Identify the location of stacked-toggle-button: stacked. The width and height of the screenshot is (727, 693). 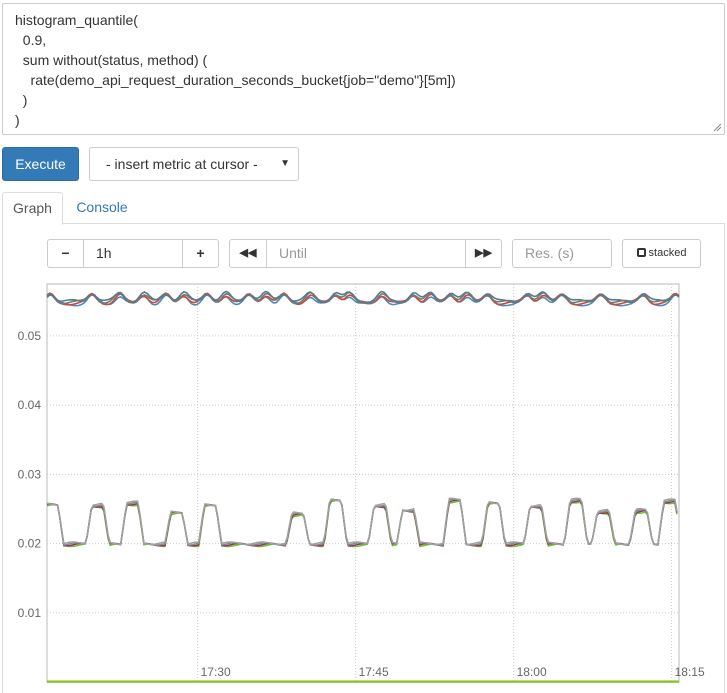
(661, 253).